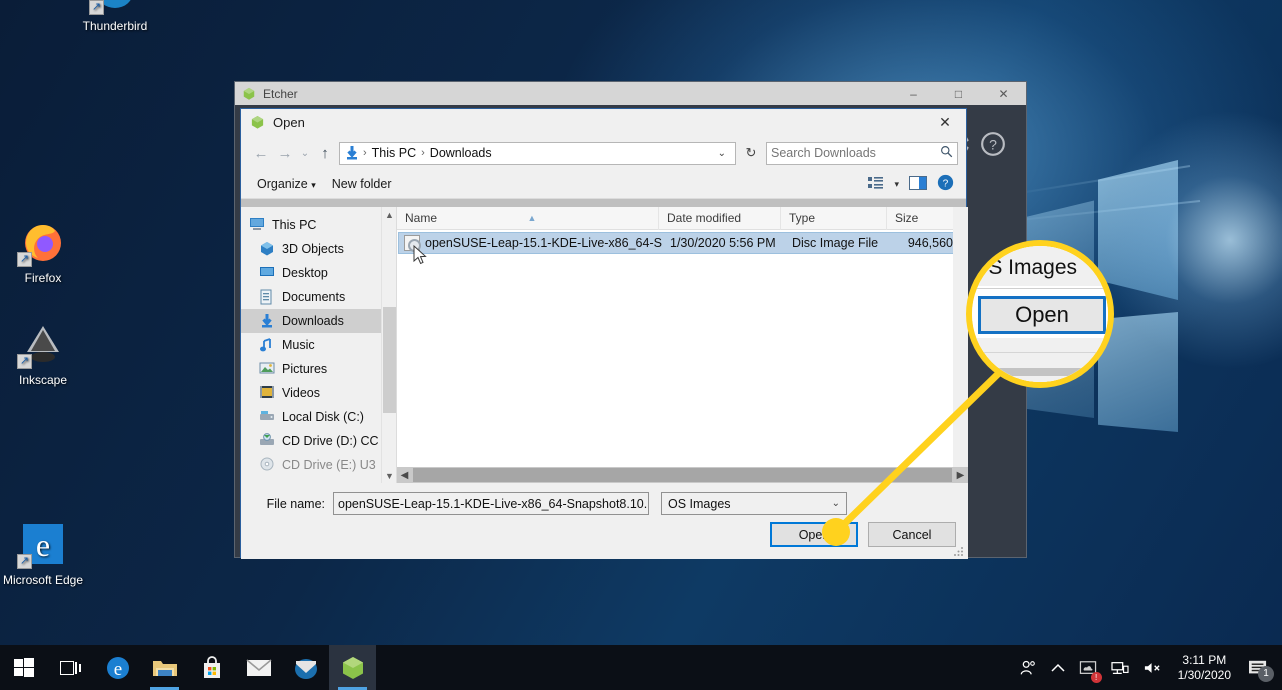  What do you see at coordinates (311, 249) in the screenshot?
I see `tree-item-3d-objects: 3D Objects` at bounding box center [311, 249].